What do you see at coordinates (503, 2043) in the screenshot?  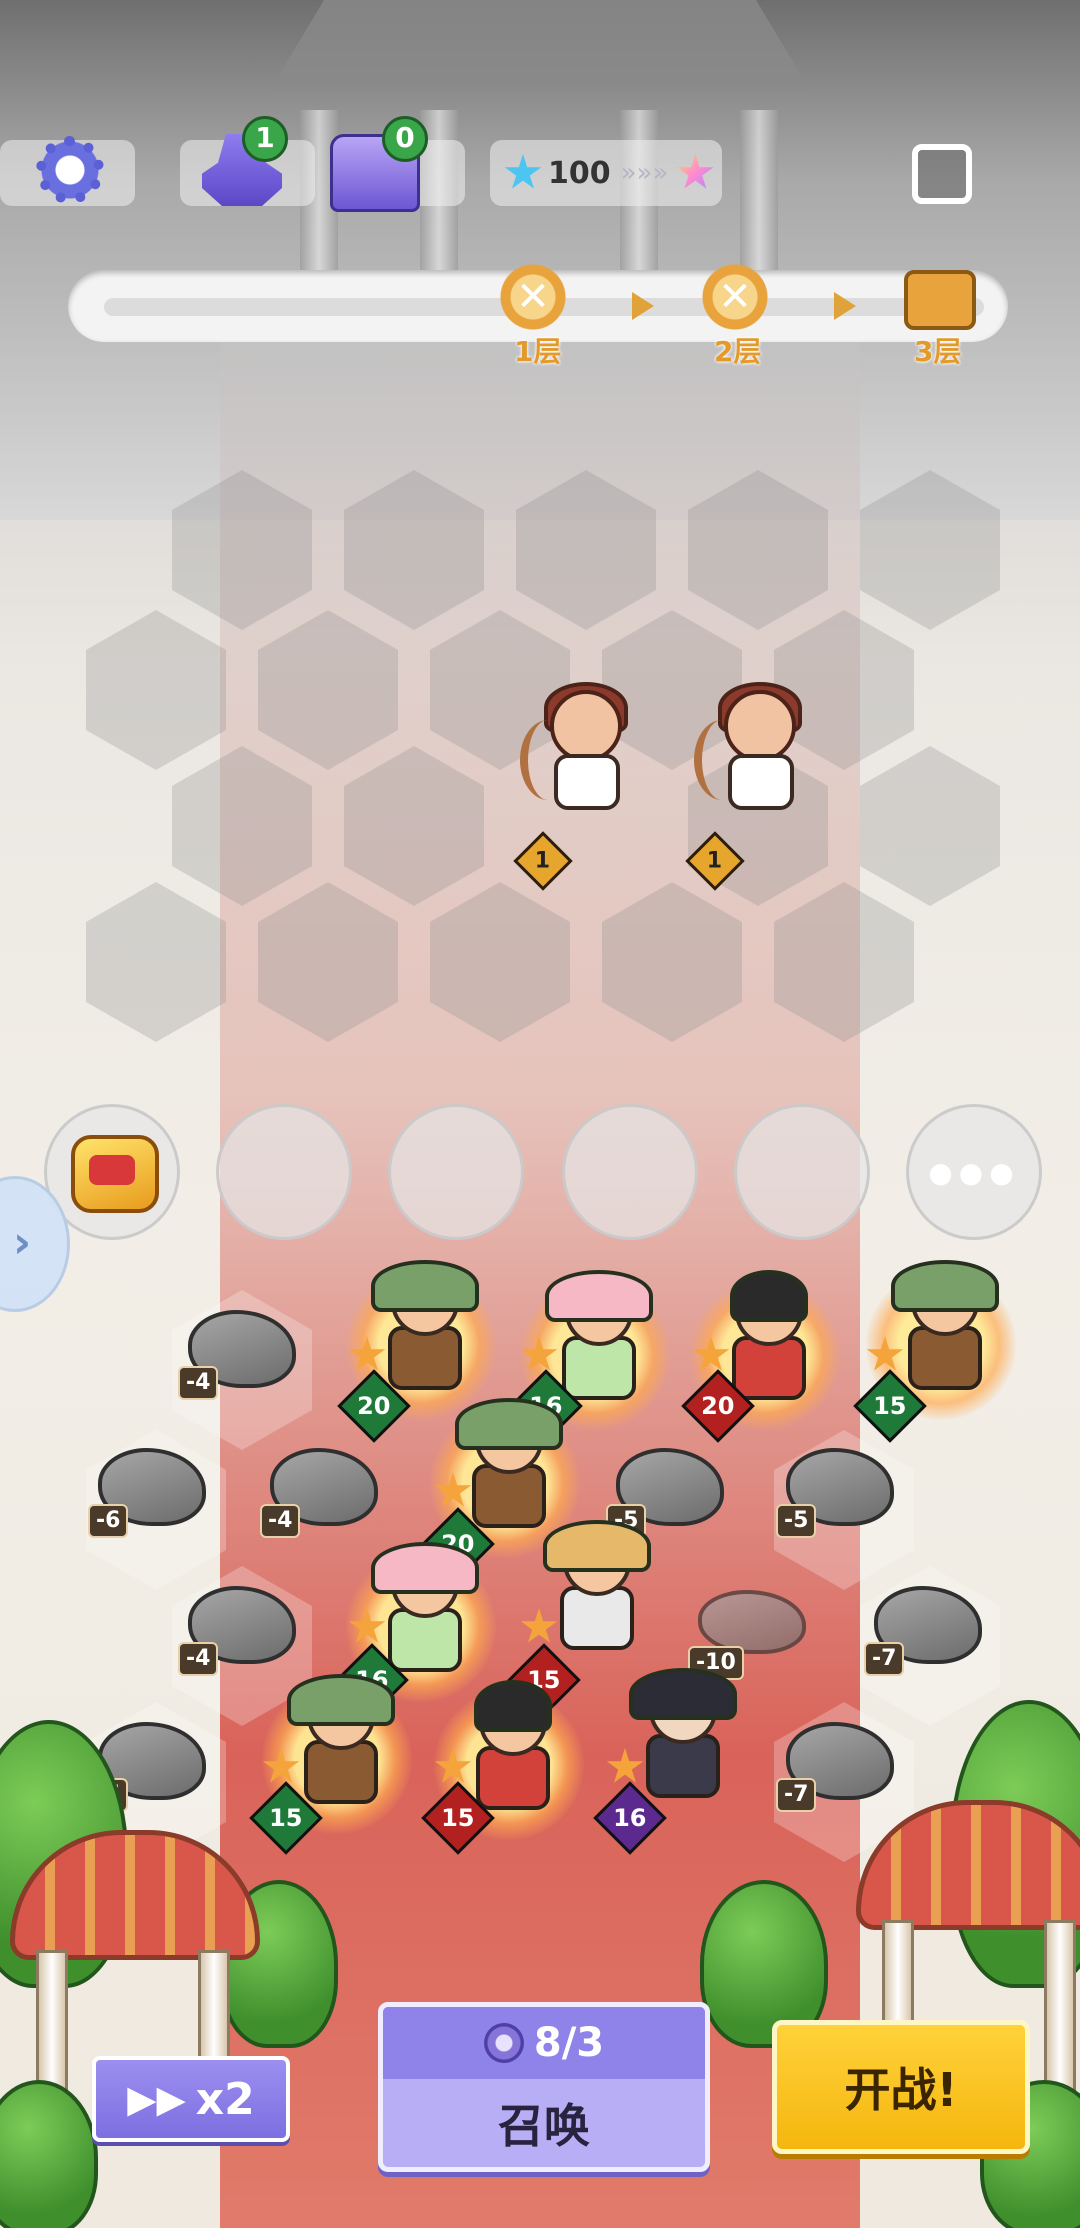 I see `summon-orb-icon` at bounding box center [503, 2043].